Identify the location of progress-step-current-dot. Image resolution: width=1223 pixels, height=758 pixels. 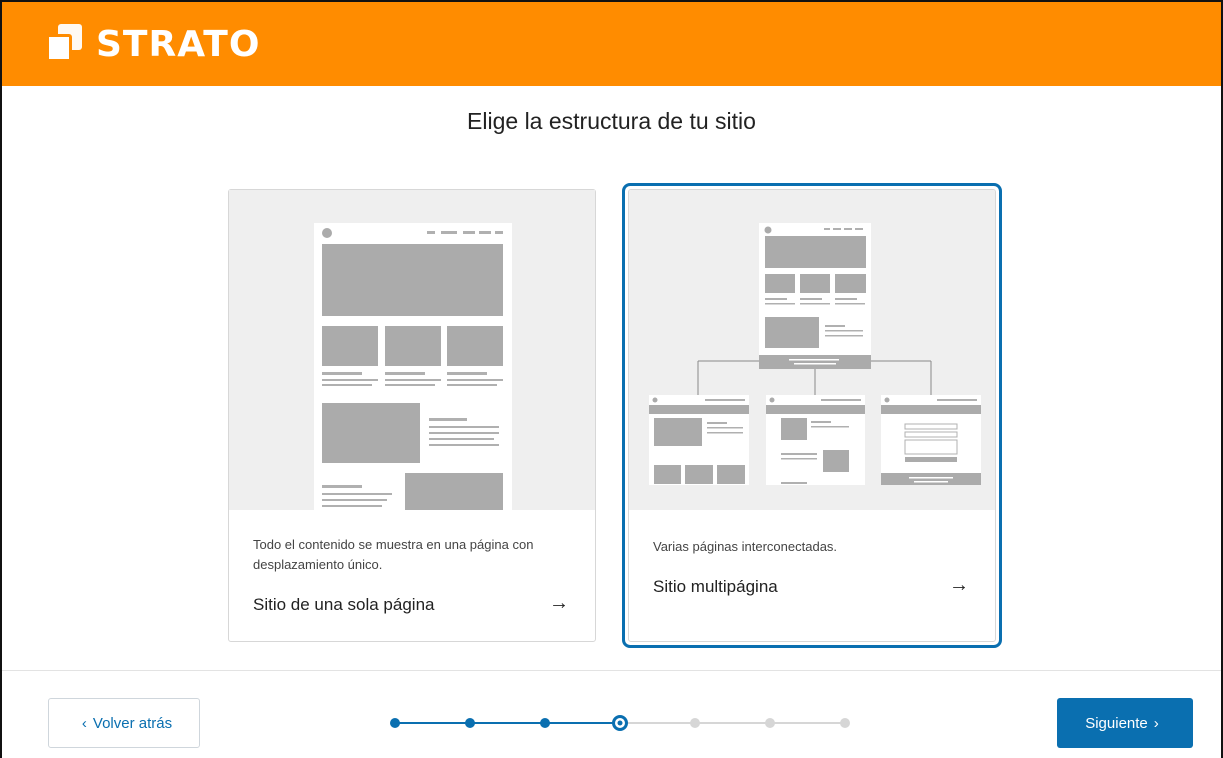
(620, 723).